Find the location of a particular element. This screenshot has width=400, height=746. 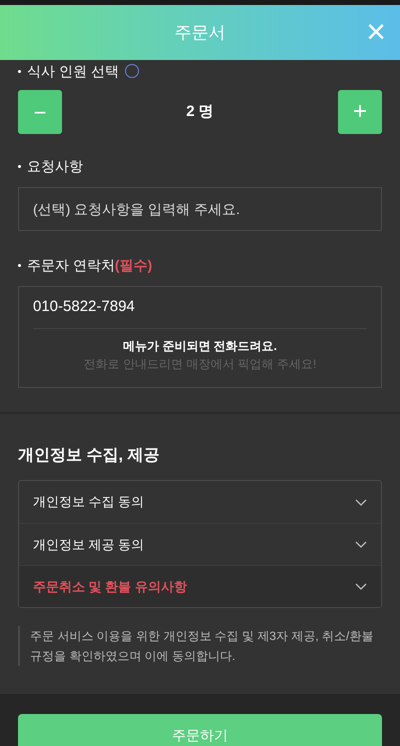

section-label: 주문자 연락처(필수) is located at coordinates (89, 265).